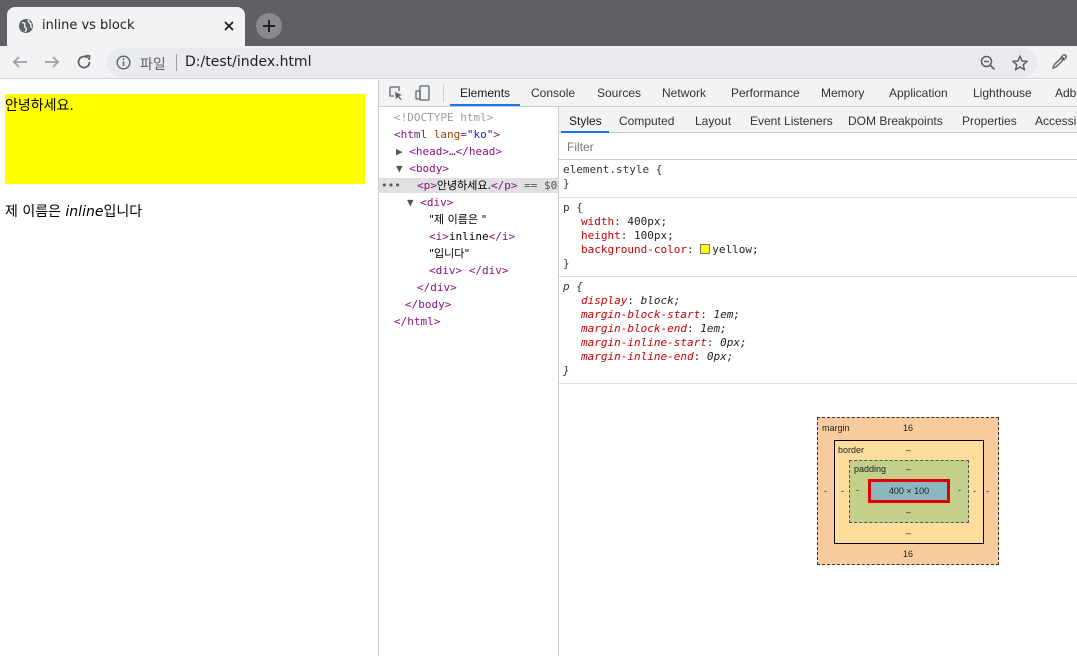  What do you see at coordinates (437, 288) in the screenshot?
I see `dom-div-close: </div>` at bounding box center [437, 288].